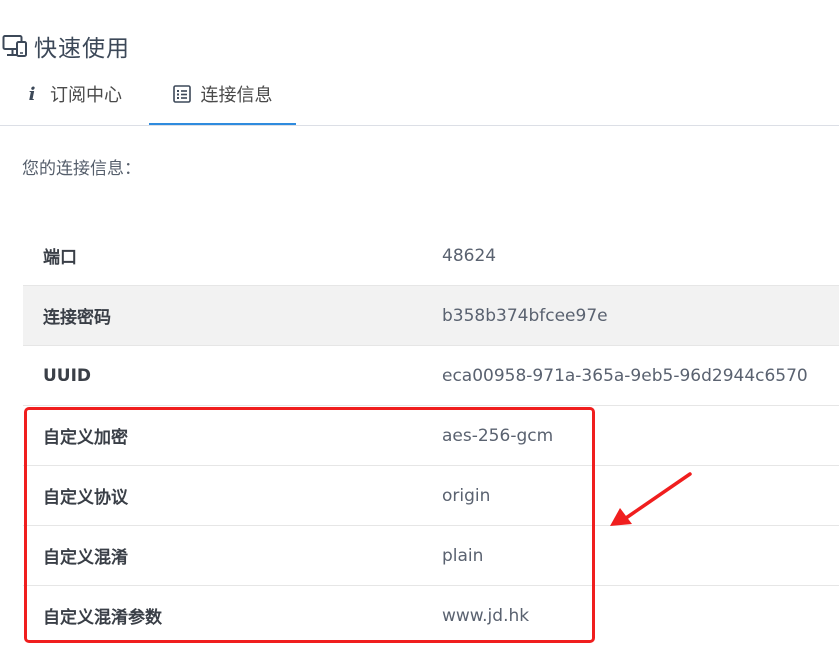  I want to click on tab-bar: i 订阅中心 连接信息, so click(419, 95).